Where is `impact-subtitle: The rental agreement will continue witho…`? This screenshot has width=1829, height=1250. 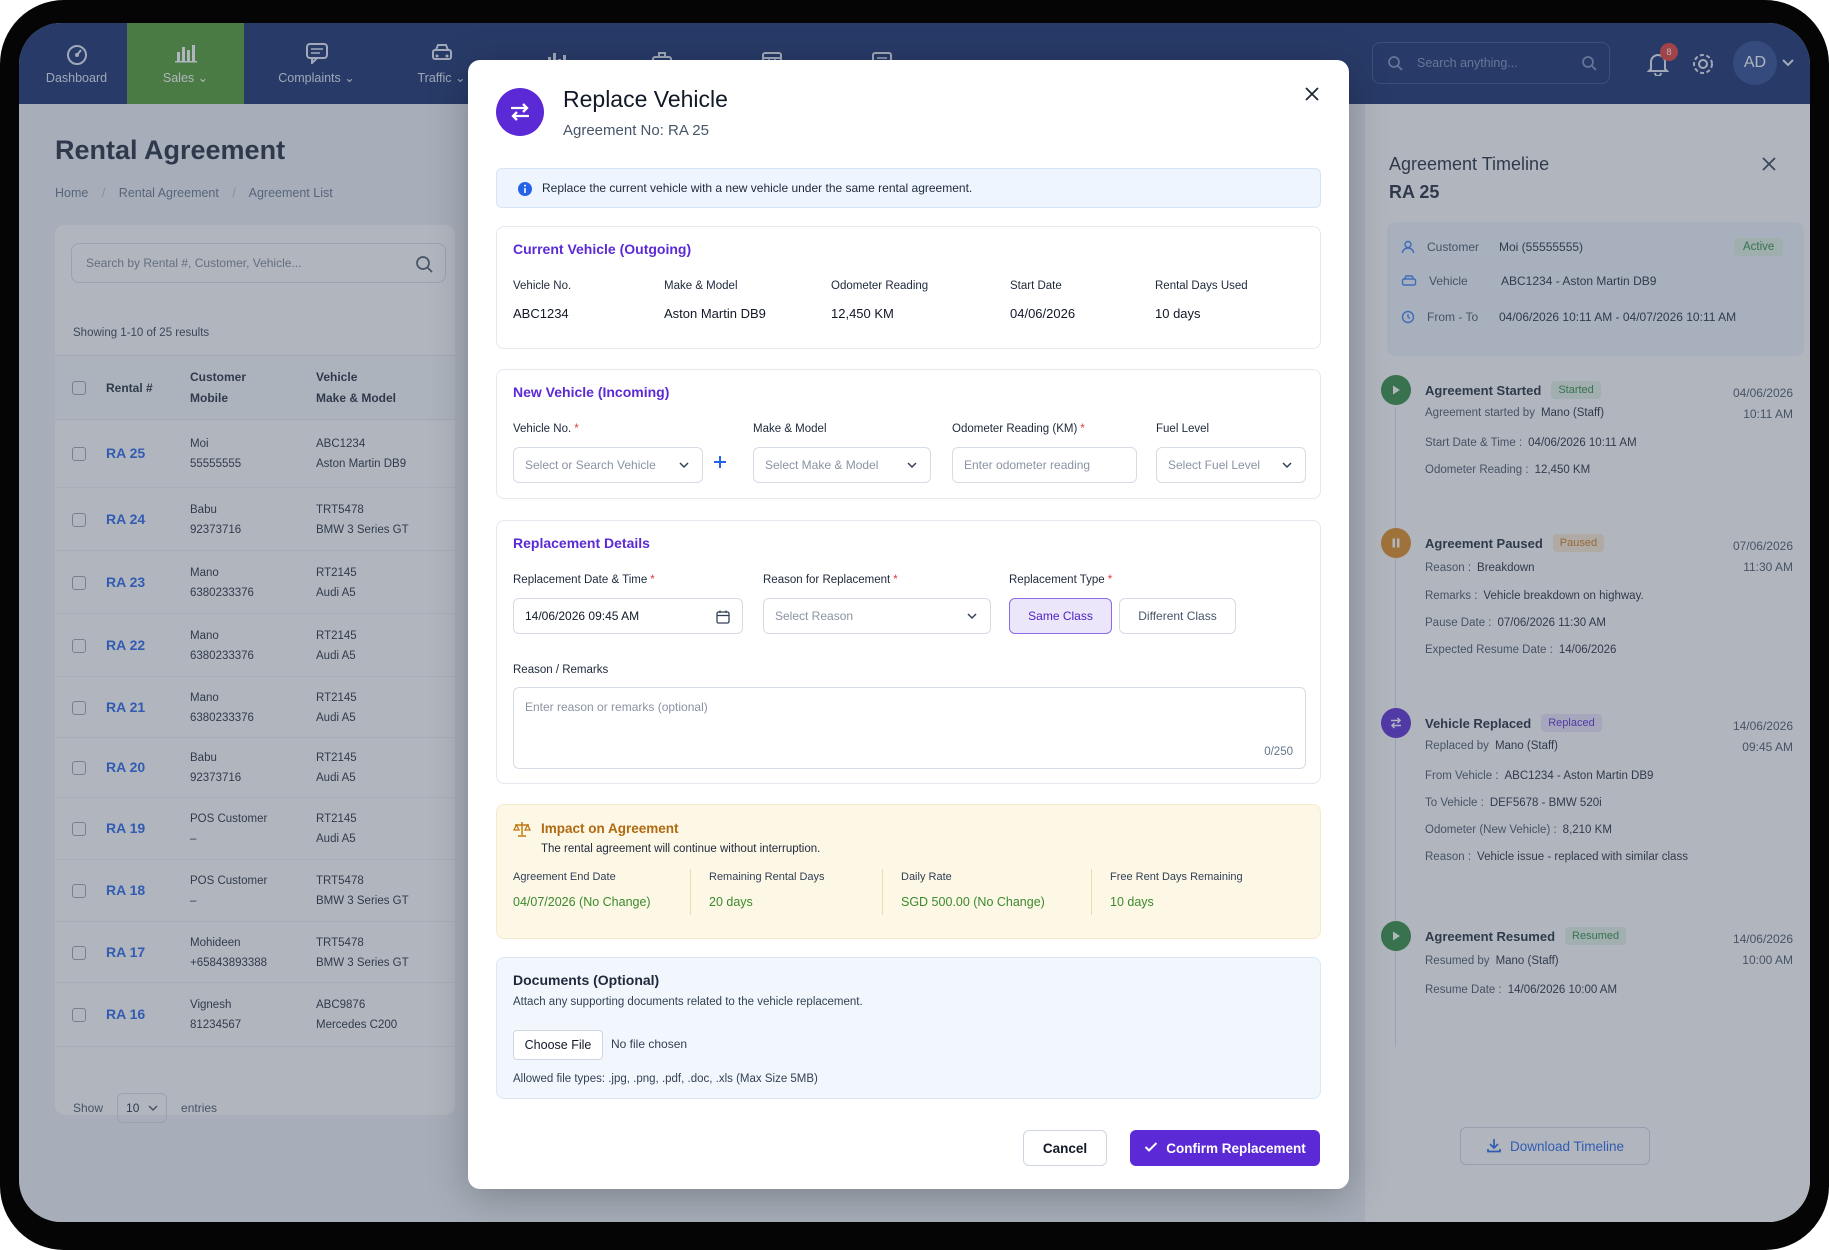
impact-subtitle: The rental agreement will continue witho… is located at coordinates (681, 849).